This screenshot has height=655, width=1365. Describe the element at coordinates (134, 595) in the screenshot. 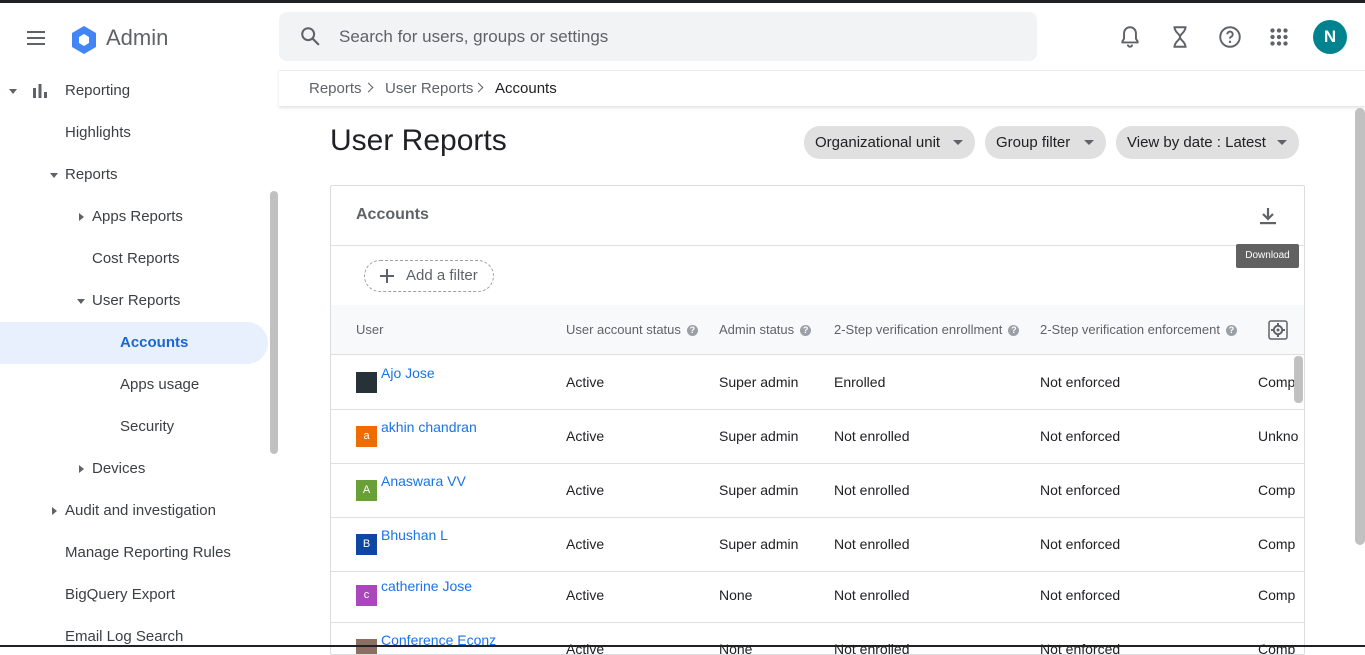

I see `sidebar-item-bigquery-export: BigQuery Export` at that location.